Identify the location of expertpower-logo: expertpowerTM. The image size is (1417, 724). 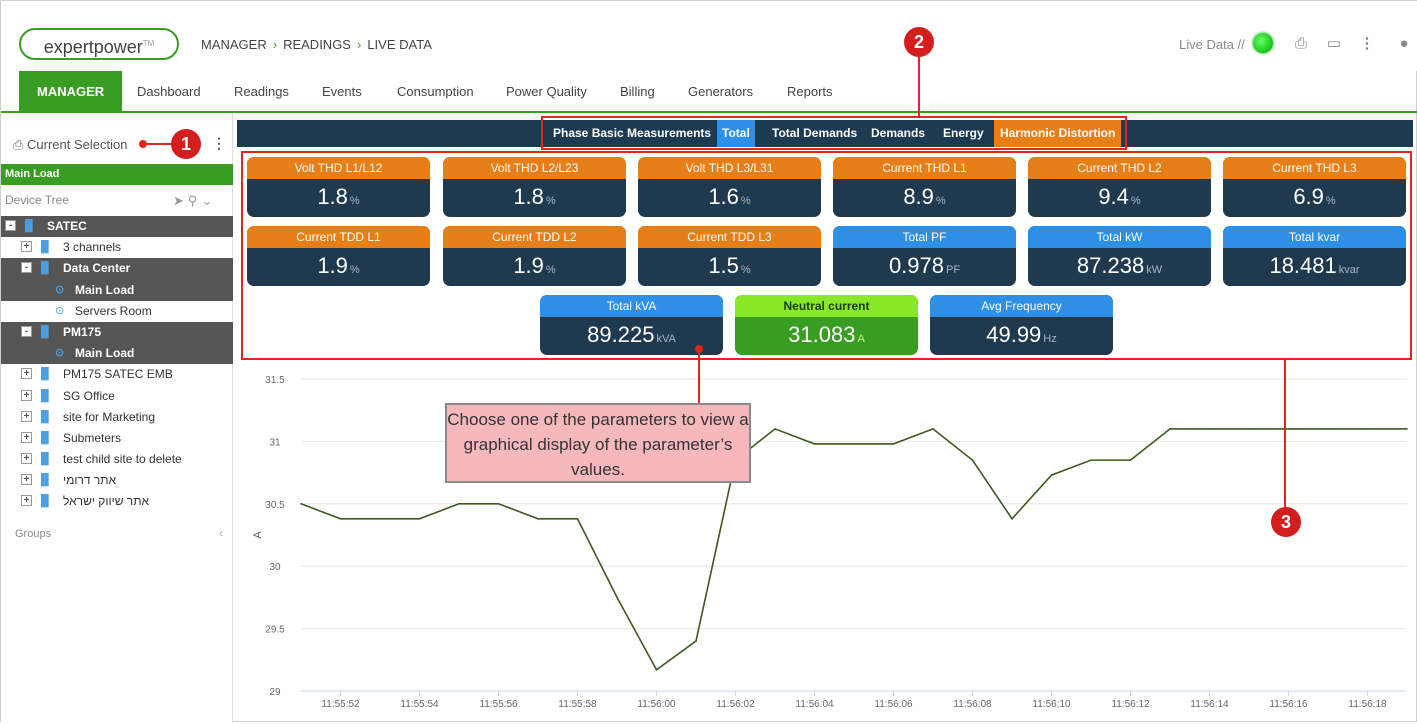
(99, 44).